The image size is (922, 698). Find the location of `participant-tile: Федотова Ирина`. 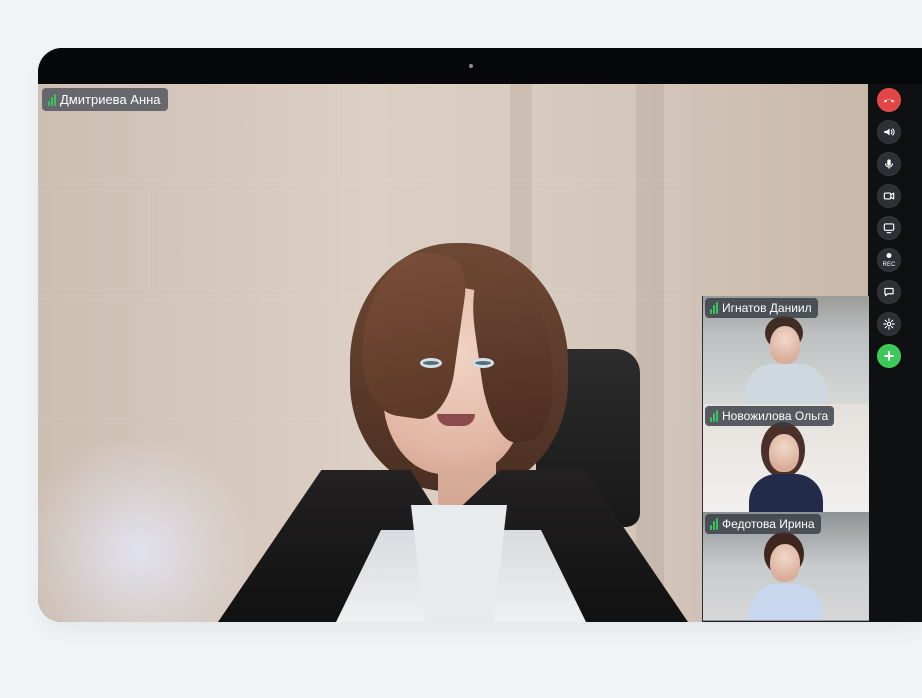

participant-tile: Федотова Ирина is located at coordinates (786, 566).